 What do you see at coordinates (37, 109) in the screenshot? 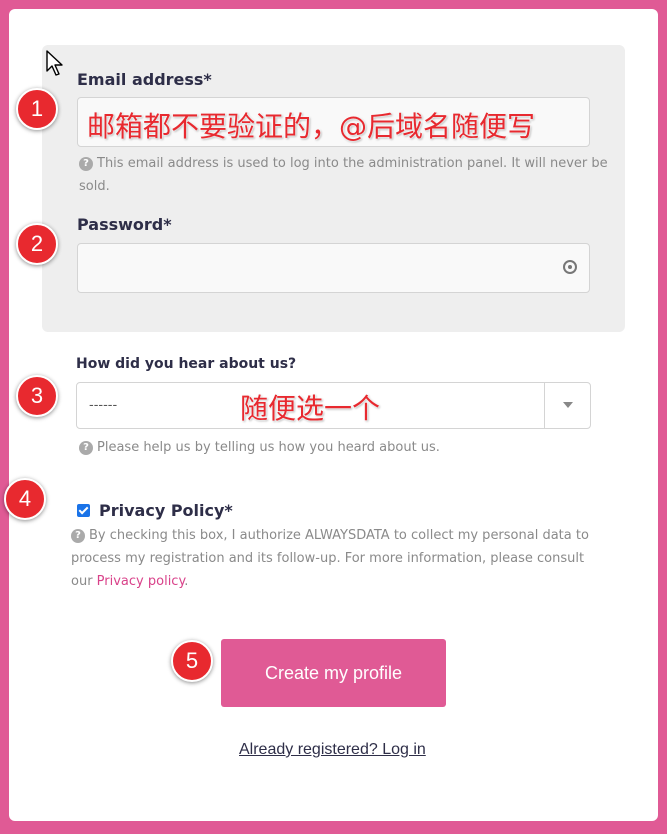
I see `step-marker-1: 1` at bounding box center [37, 109].